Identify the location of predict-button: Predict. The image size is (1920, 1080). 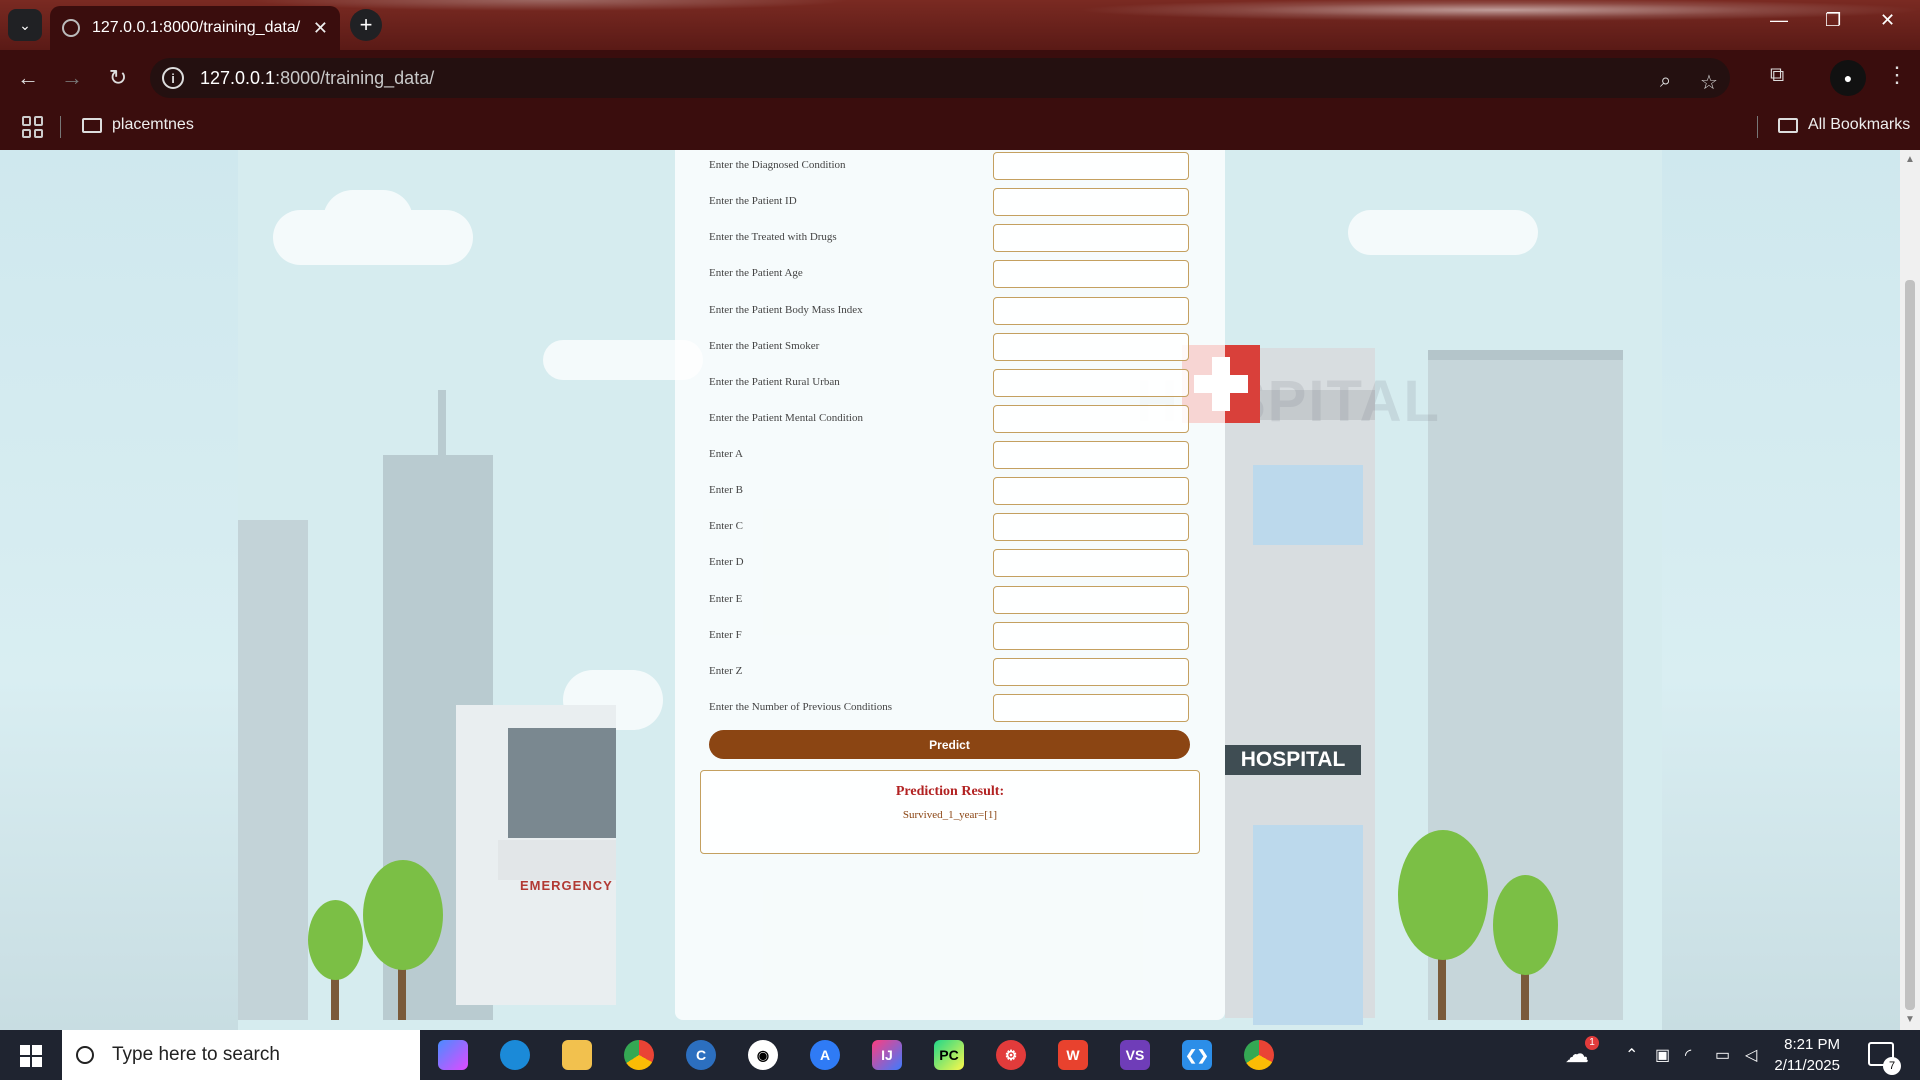
(949, 744).